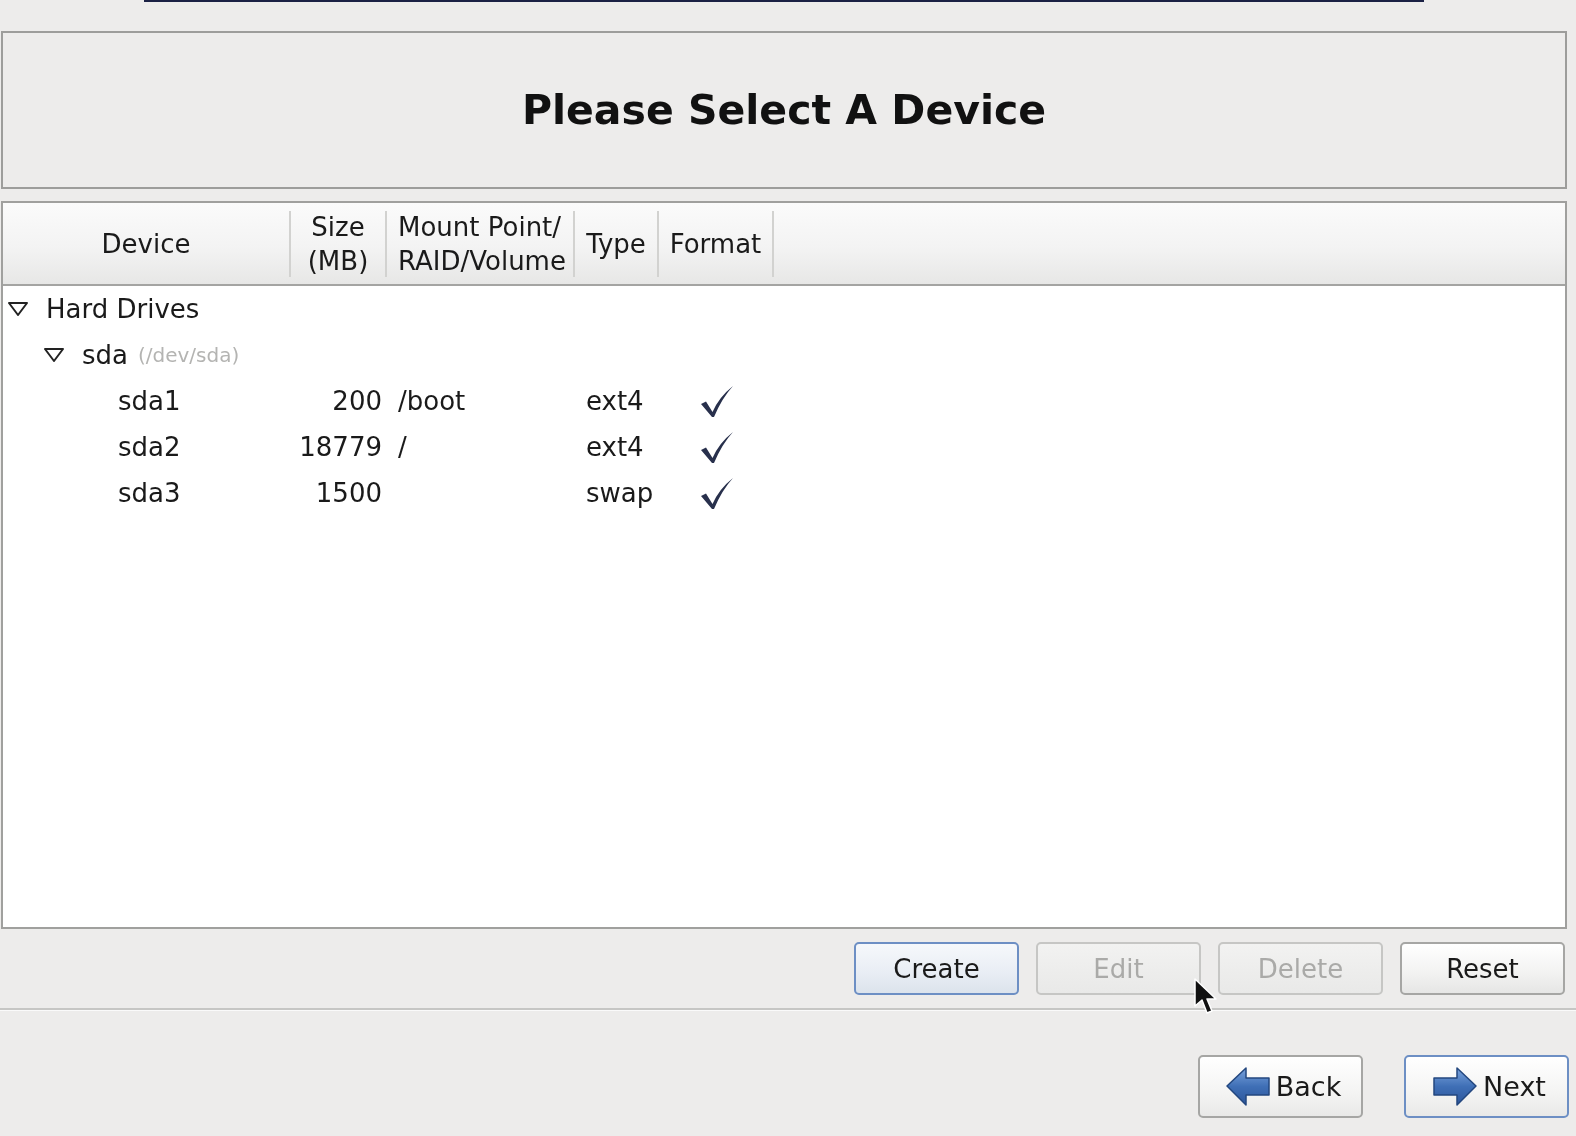 The image size is (1576, 1136). What do you see at coordinates (149, 401) in the screenshot?
I see `table-cell: sda1` at bounding box center [149, 401].